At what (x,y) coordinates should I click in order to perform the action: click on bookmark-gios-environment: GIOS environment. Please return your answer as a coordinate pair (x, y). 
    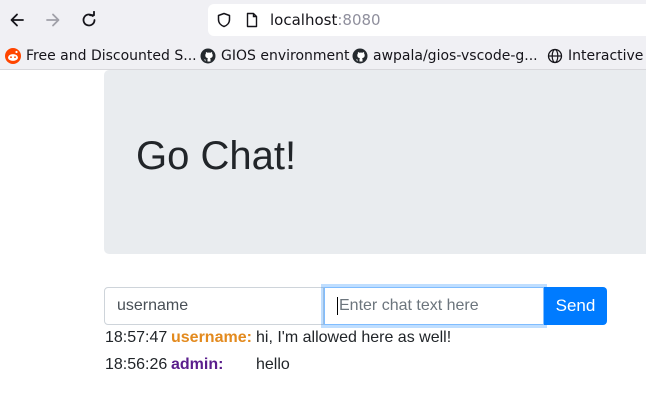
    Looking at the image, I should click on (275, 56).